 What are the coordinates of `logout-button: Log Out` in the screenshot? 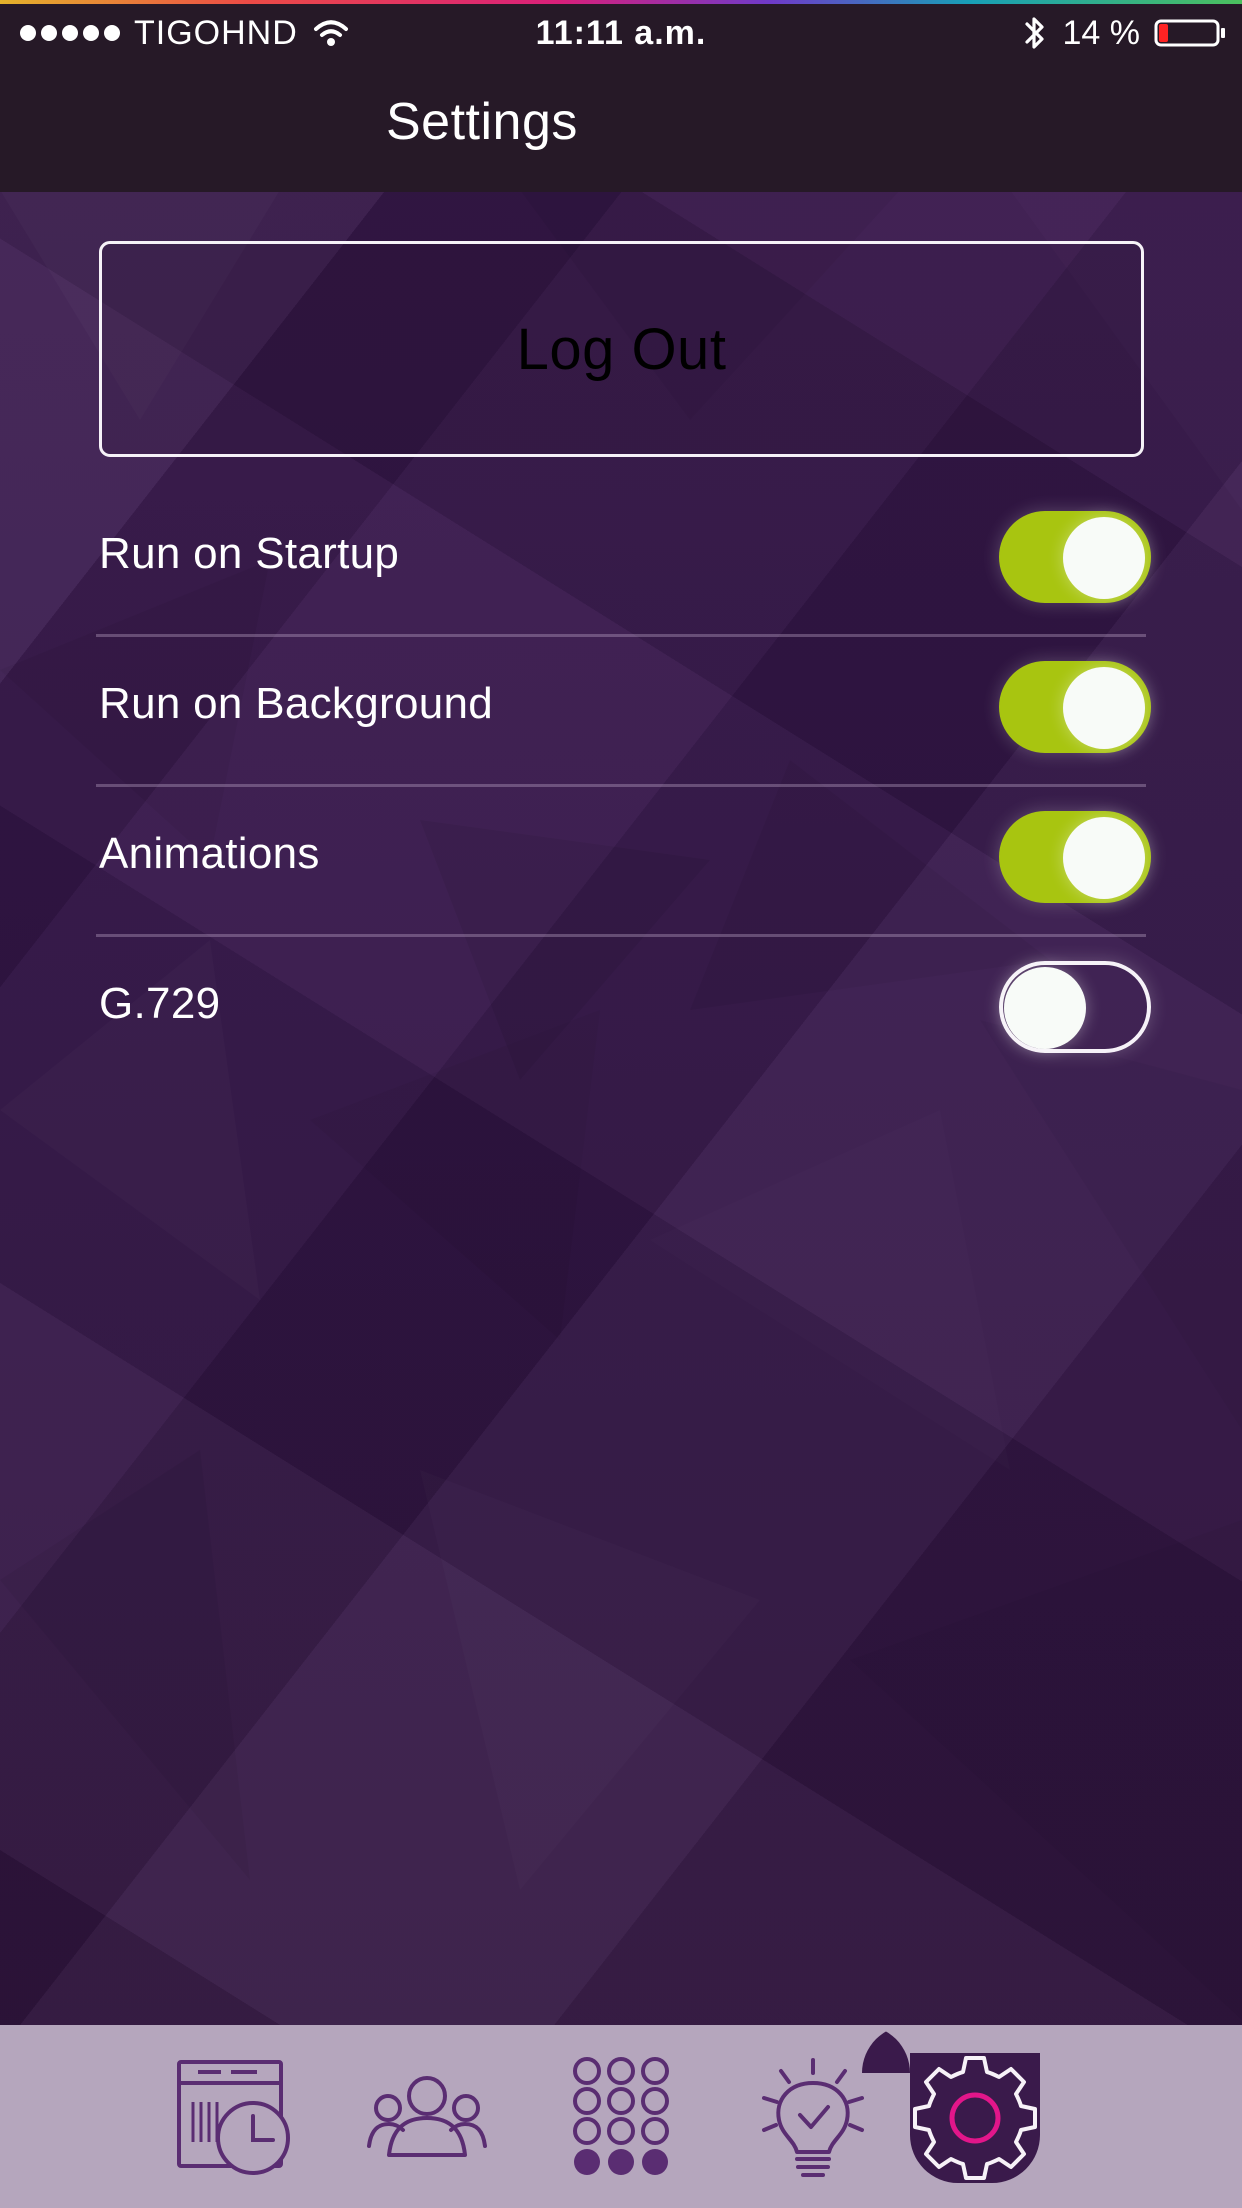 It's located at (621, 349).